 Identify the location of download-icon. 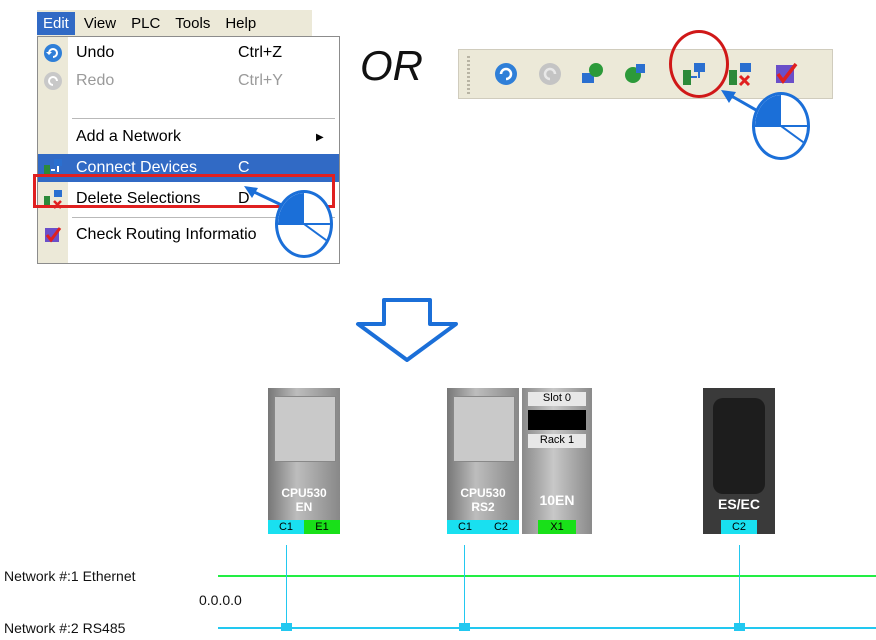
(635, 74).